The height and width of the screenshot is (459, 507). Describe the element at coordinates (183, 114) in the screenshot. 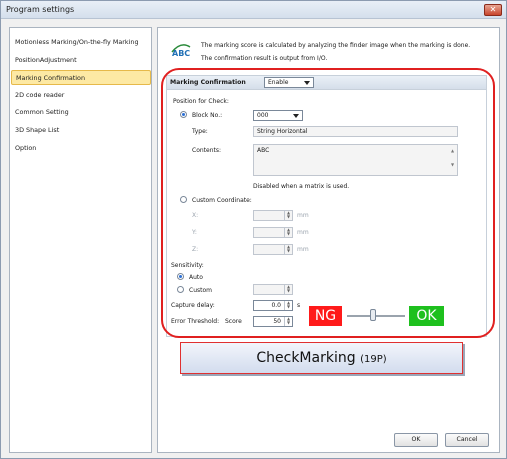

I see `block-no-radio` at that location.